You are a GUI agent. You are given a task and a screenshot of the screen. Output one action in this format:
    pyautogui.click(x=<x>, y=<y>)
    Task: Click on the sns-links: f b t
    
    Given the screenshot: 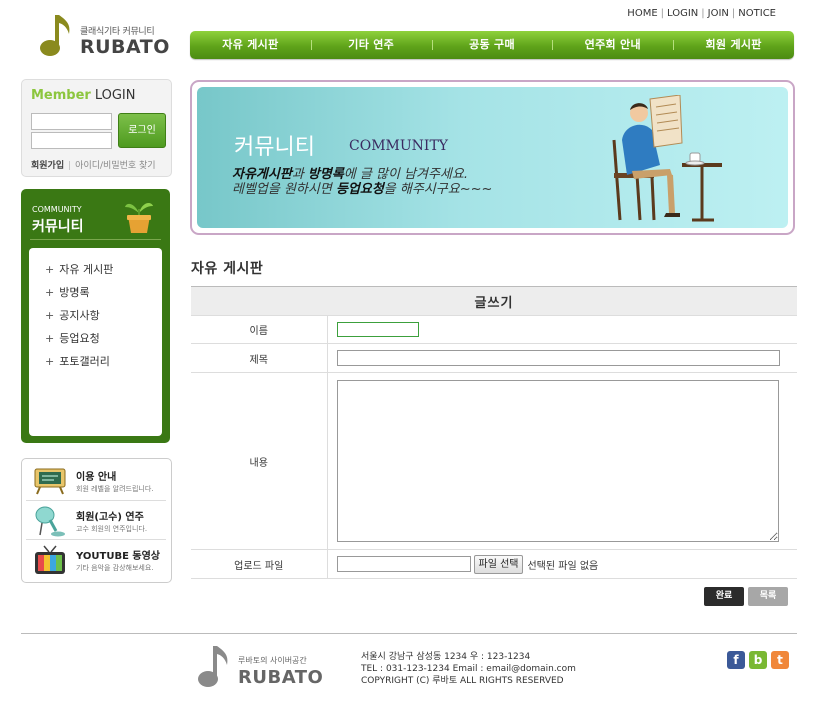 What is the action you would take?
    pyautogui.click(x=758, y=660)
    